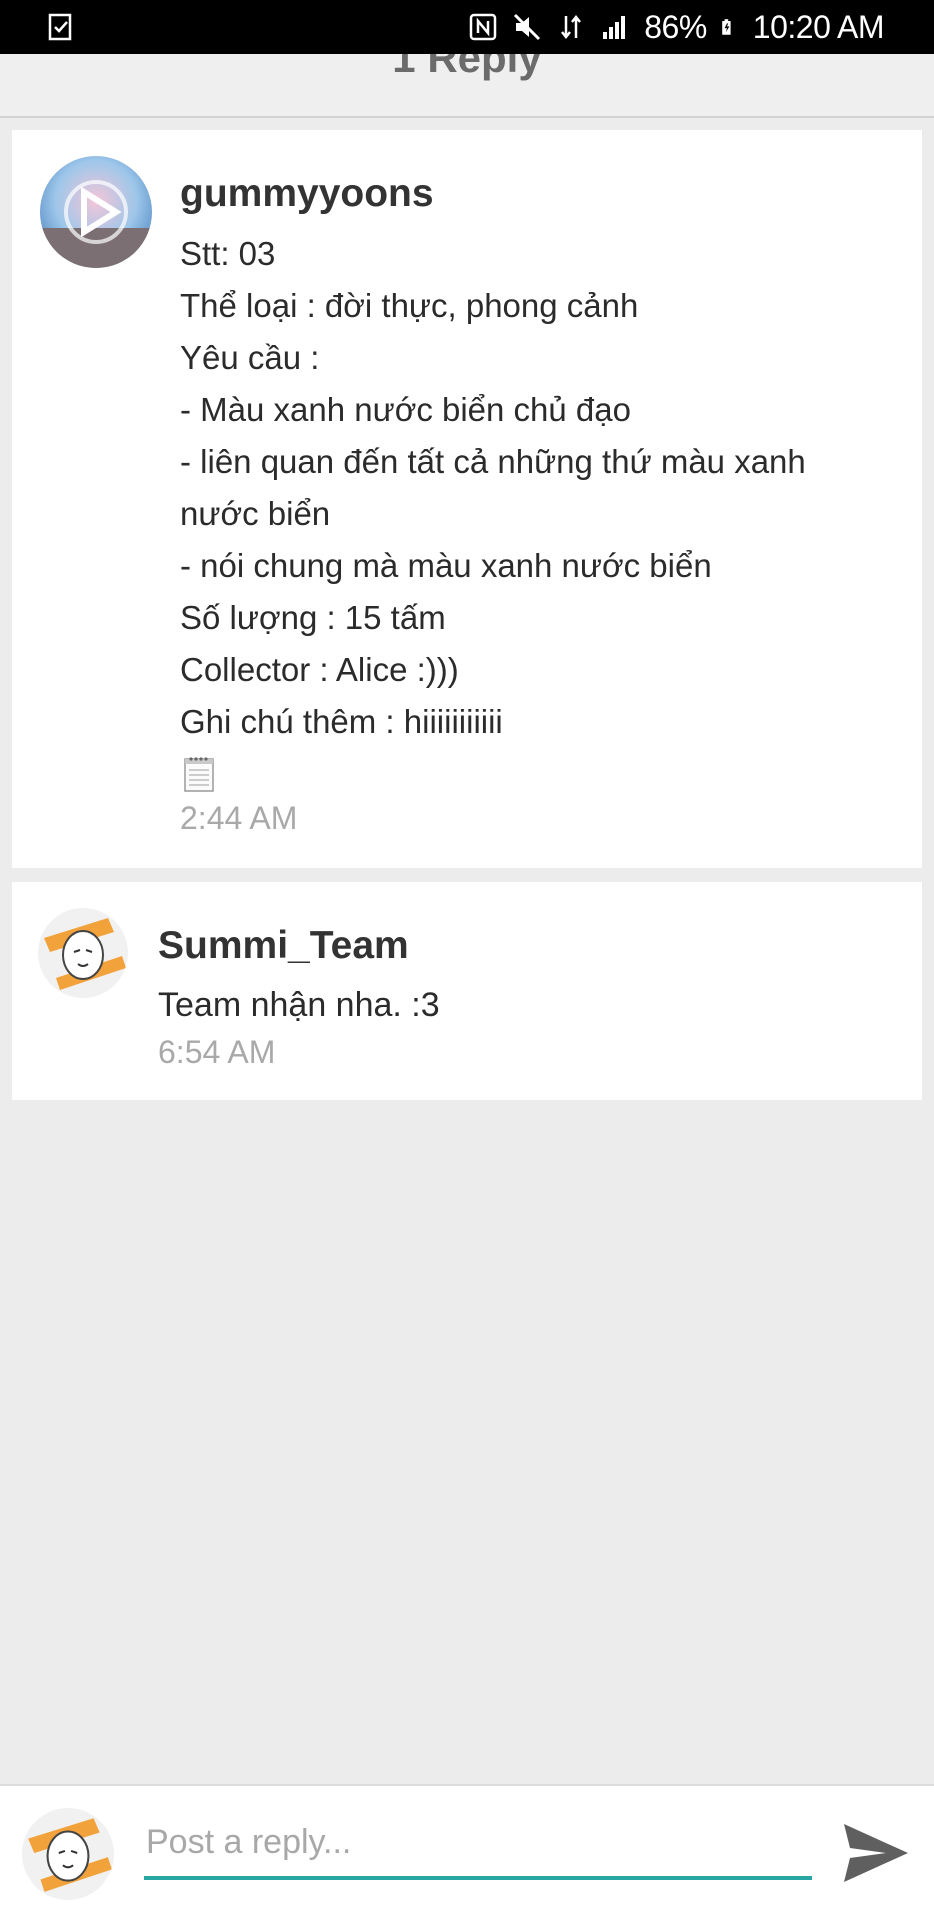 This screenshot has height=1920, width=934. I want to click on comment-author: Summi_Team, so click(283, 946).